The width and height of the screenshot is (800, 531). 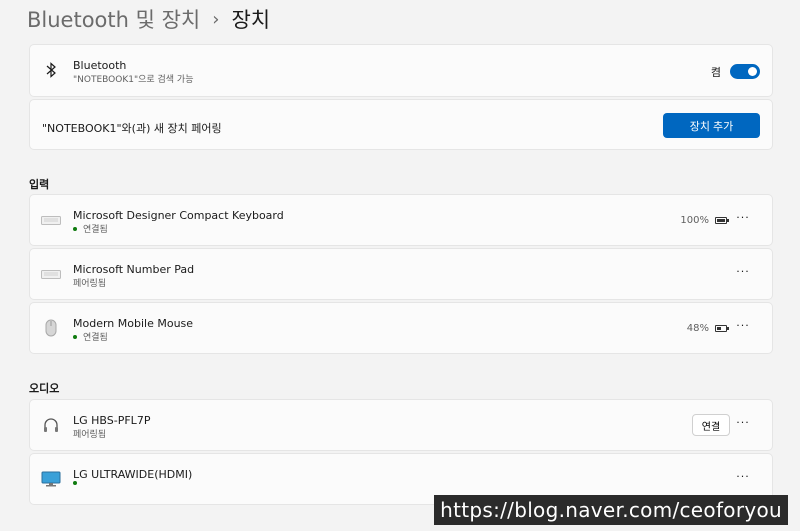 What do you see at coordinates (401, 274) in the screenshot?
I see `device-row: Microsoft Number Pad 페어링됨 ···` at bounding box center [401, 274].